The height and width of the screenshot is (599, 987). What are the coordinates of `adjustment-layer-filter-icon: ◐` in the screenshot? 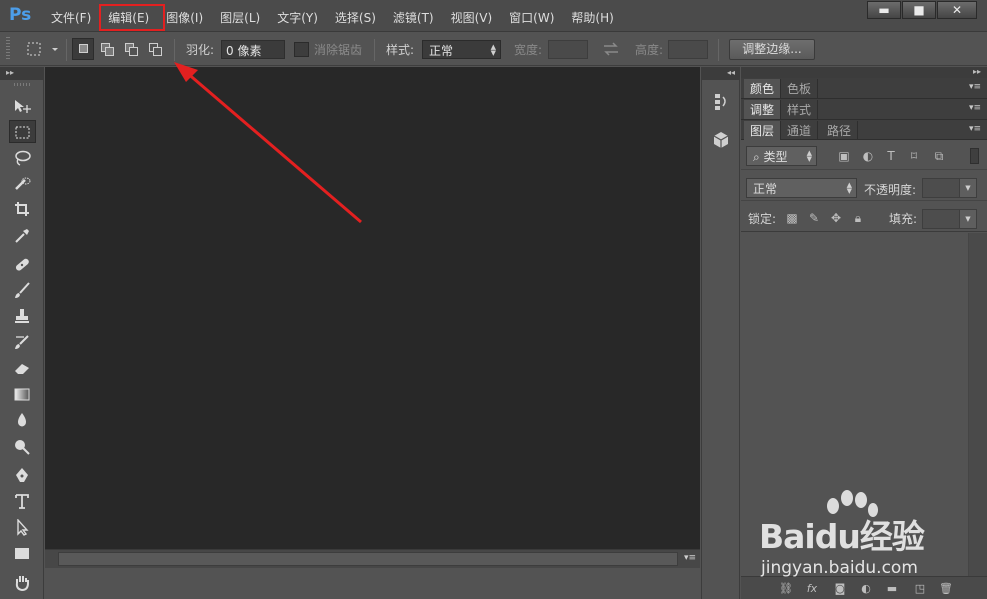 It's located at (868, 156).